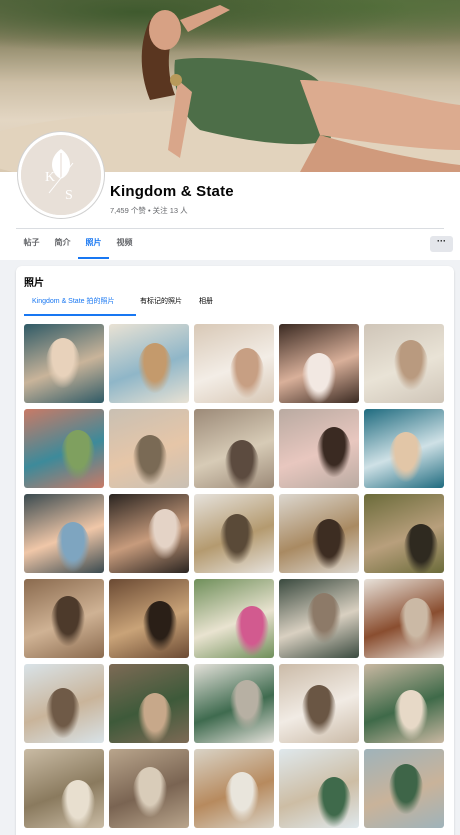 Image resolution: width=460 pixels, height=835 pixels. What do you see at coordinates (128, 210) in the screenshot?
I see `likes-count: 7,459 个赞` at bounding box center [128, 210].